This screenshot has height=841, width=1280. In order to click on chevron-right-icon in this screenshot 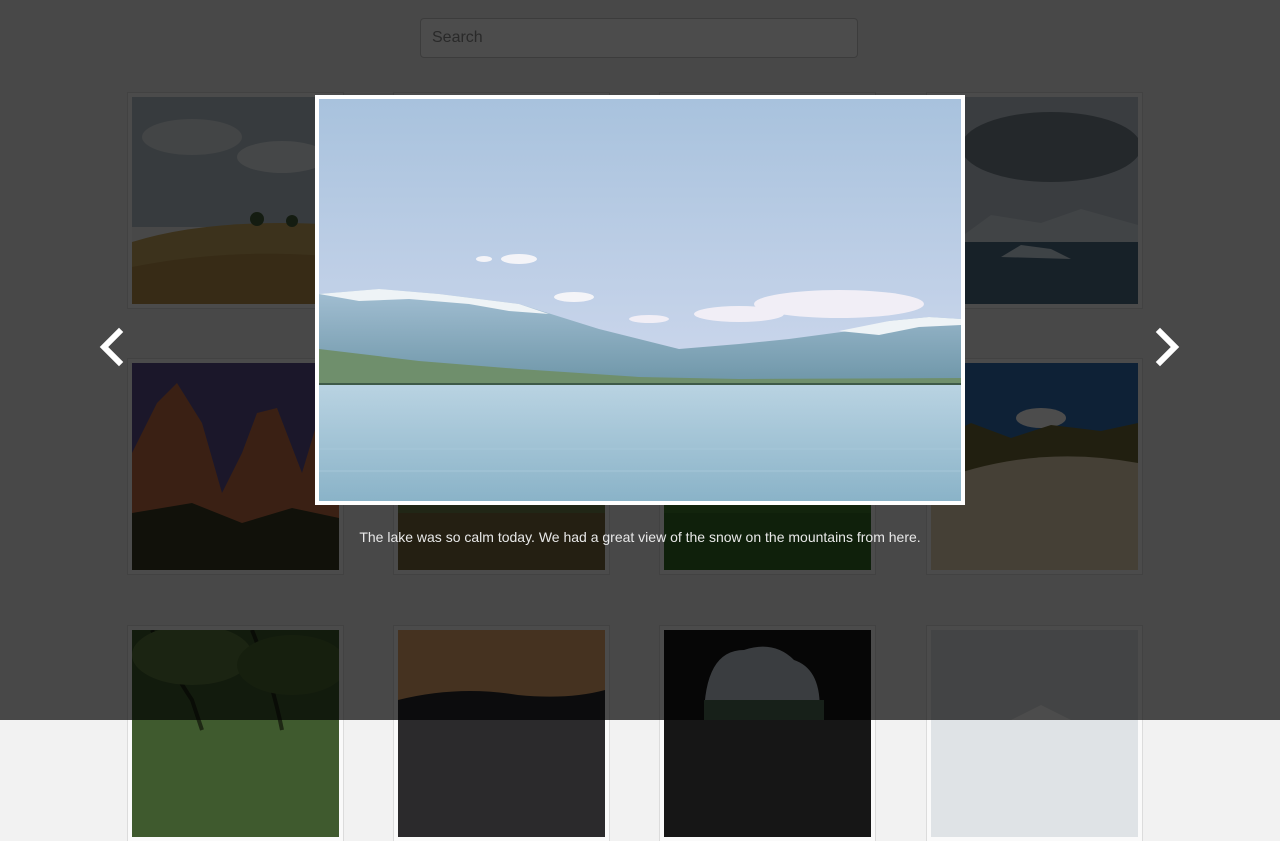, I will do `click(1167, 347)`.